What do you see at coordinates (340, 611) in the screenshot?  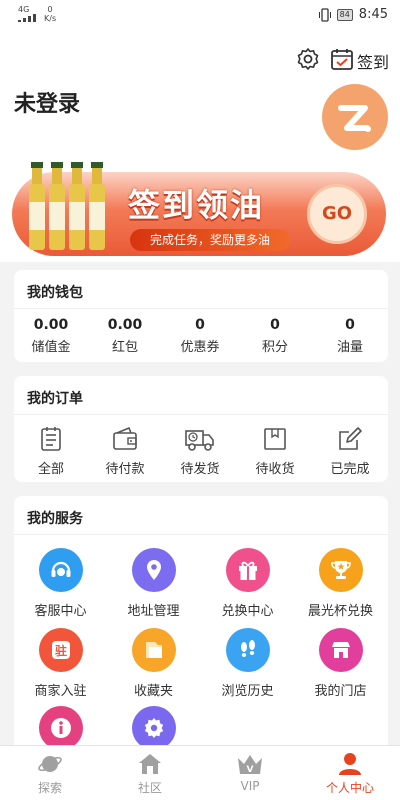 I see `service-label: 晨光杯兑换` at bounding box center [340, 611].